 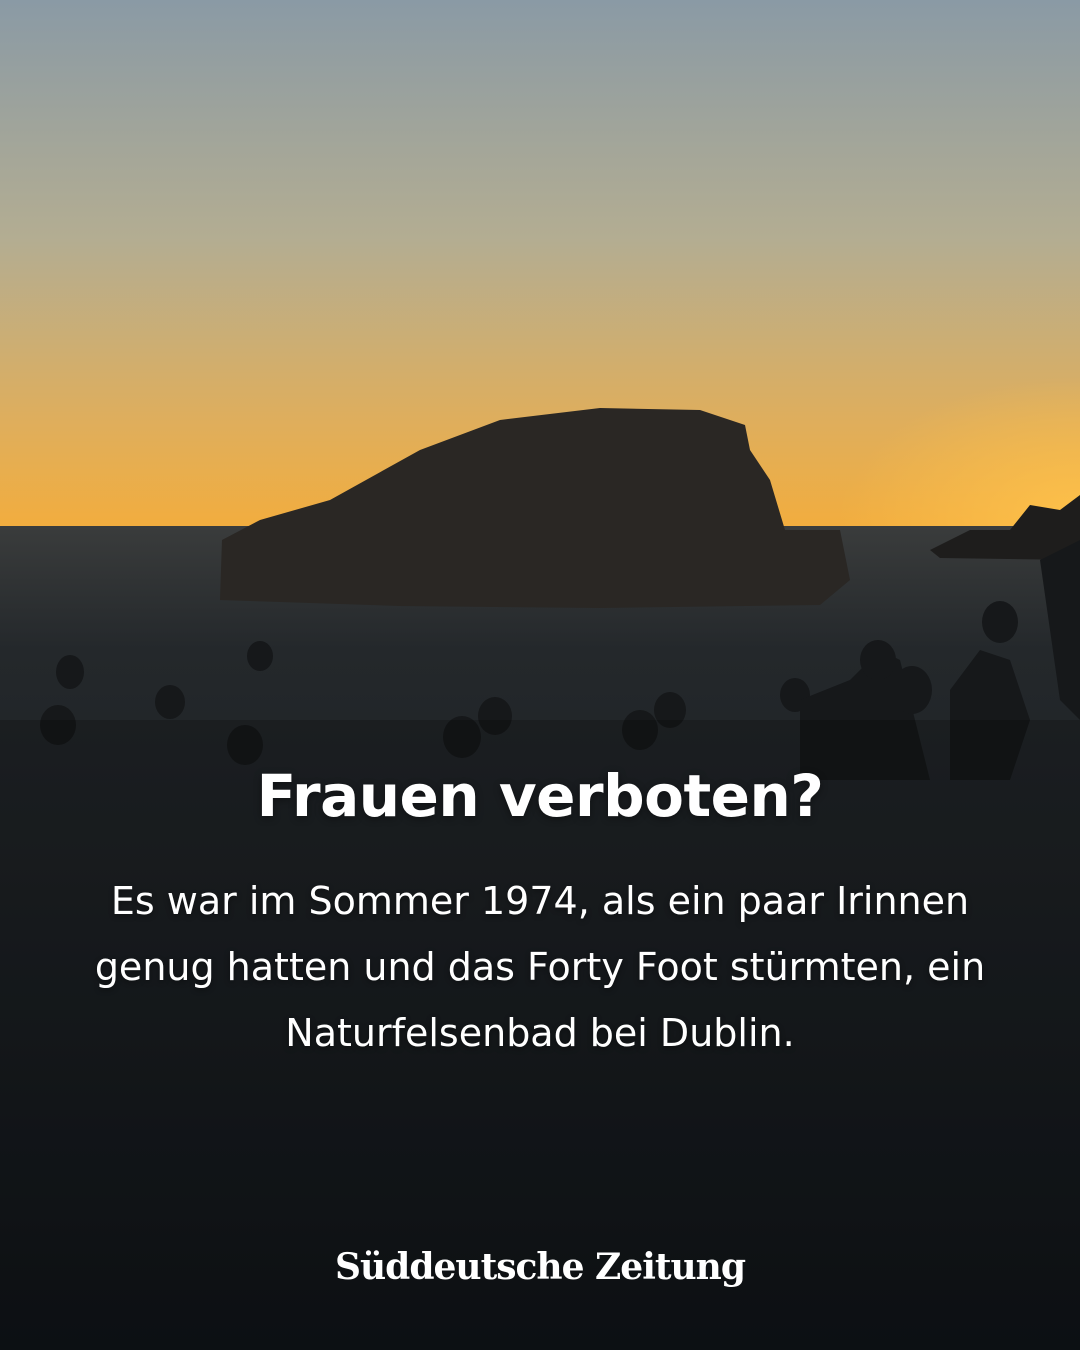 What do you see at coordinates (540, 796) in the screenshot?
I see `headline: Frauen verboten?` at bounding box center [540, 796].